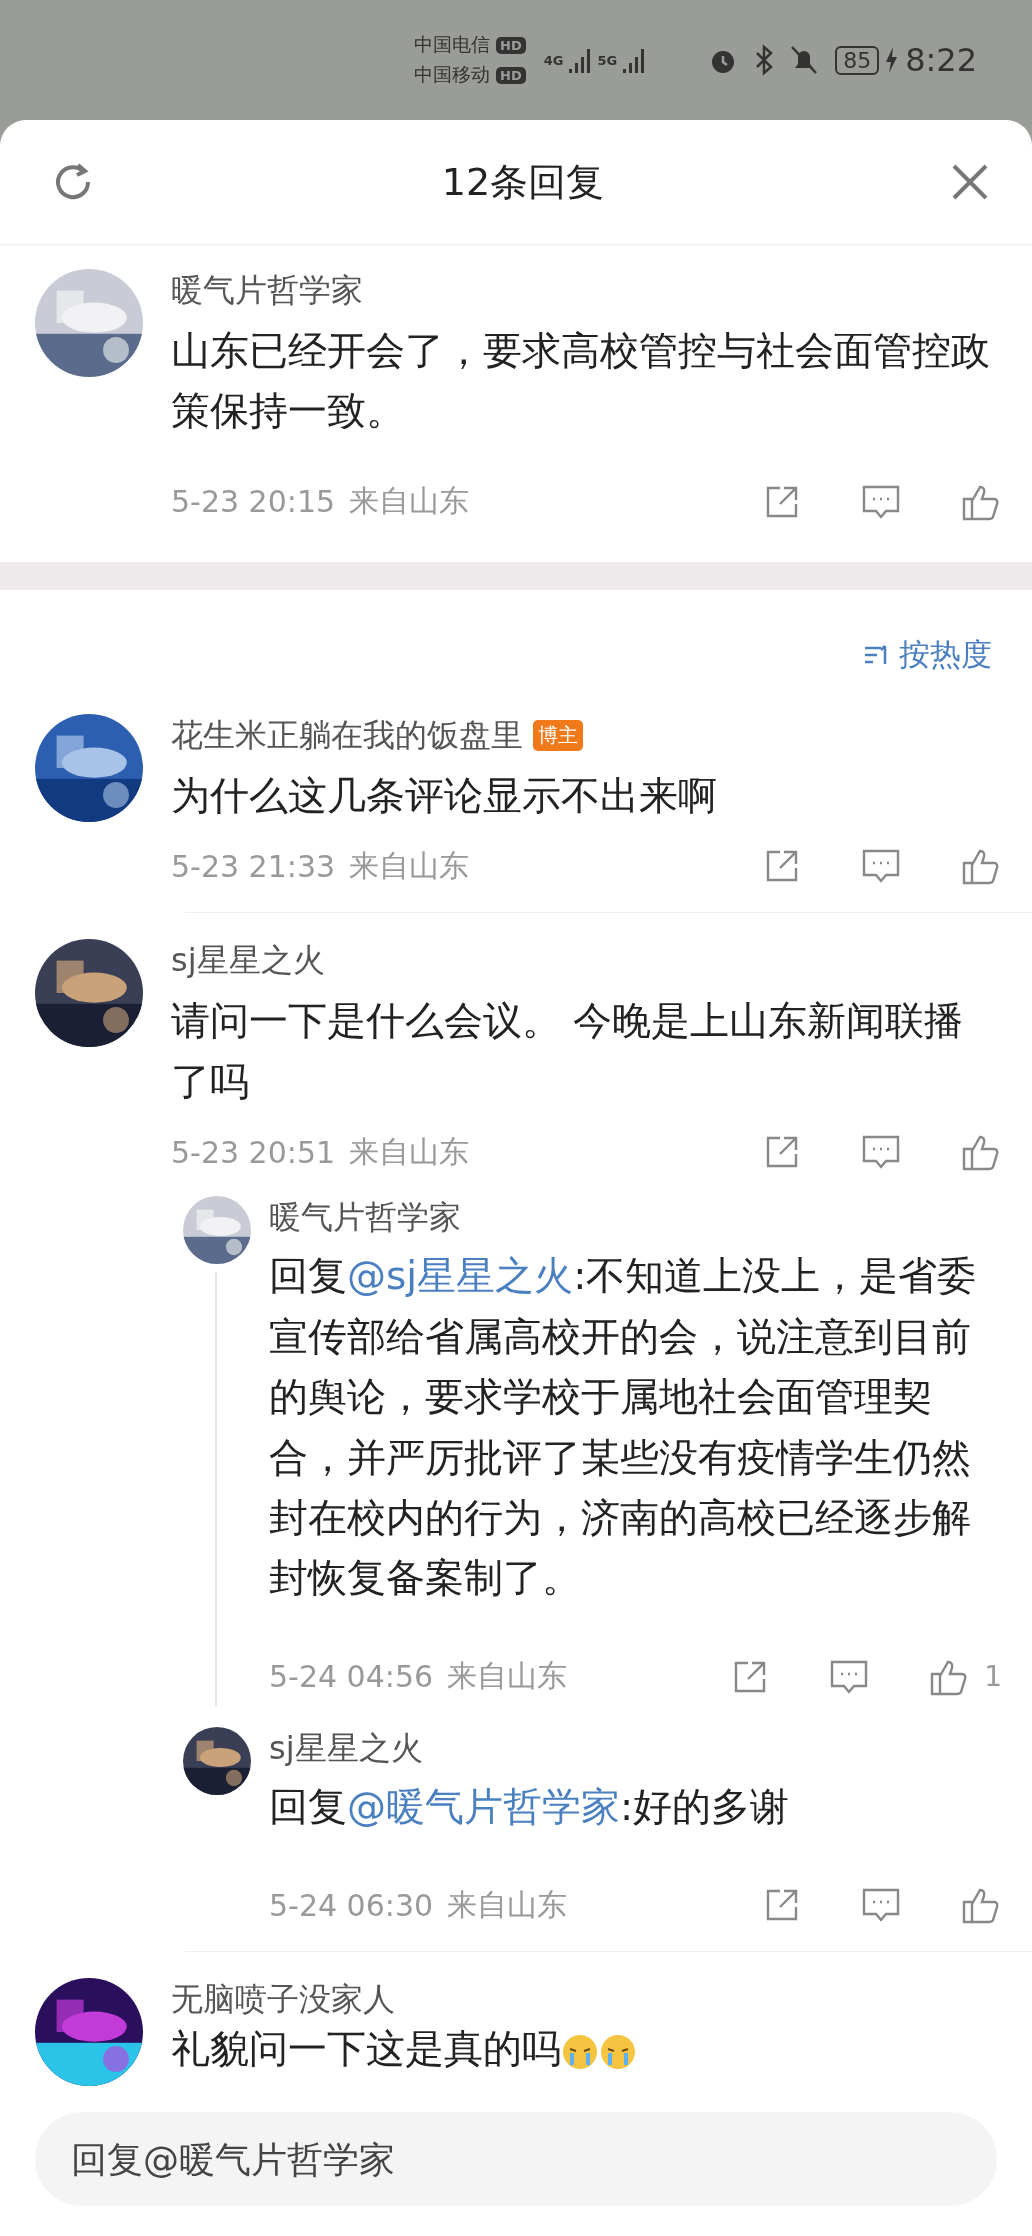 Image resolution: width=1032 pixels, height=2236 pixels. I want to click on mention-link: @sj星星之火, so click(460, 1276).